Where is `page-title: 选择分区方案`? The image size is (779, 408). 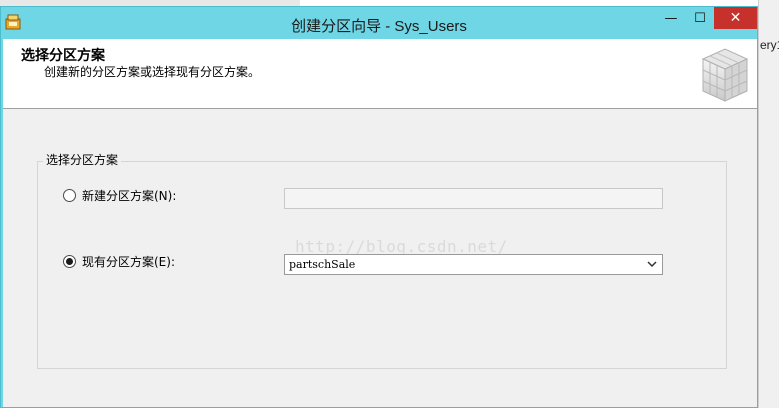 page-title: 选择分区方案 is located at coordinates (63, 56).